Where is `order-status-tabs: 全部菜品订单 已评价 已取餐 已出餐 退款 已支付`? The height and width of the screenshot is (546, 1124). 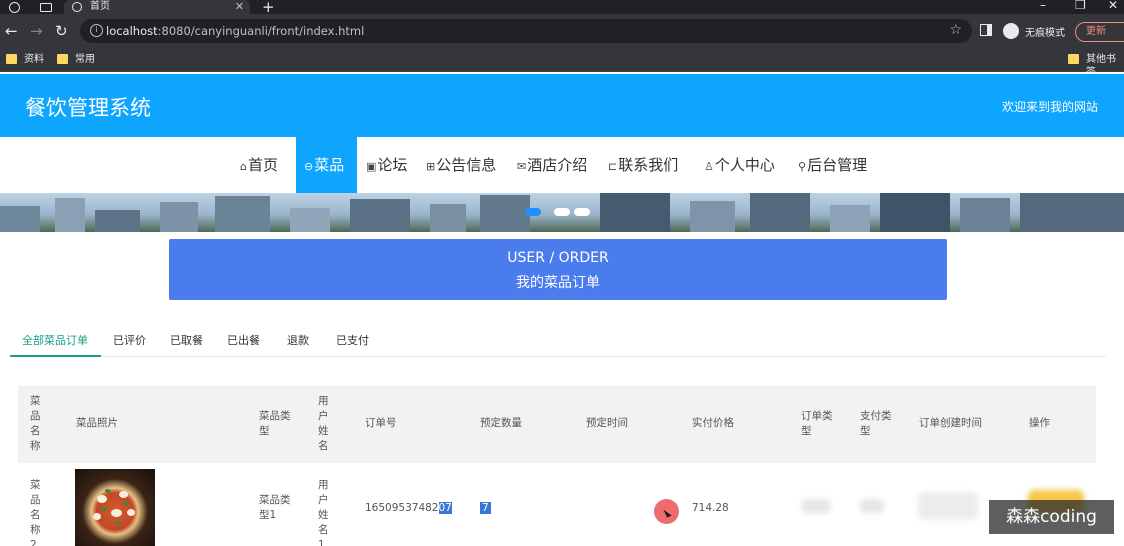 order-status-tabs: 全部菜品订单 已评价 已取餐 已出餐 退款 已支付 is located at coordinates (558, 341).